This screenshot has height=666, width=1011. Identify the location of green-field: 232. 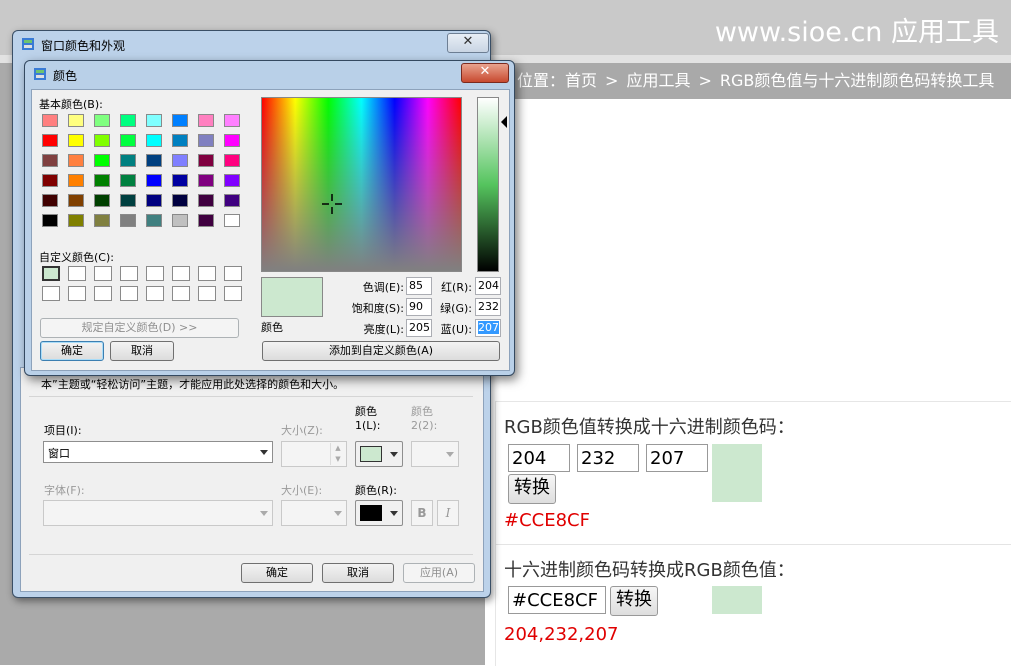
(488, 307).